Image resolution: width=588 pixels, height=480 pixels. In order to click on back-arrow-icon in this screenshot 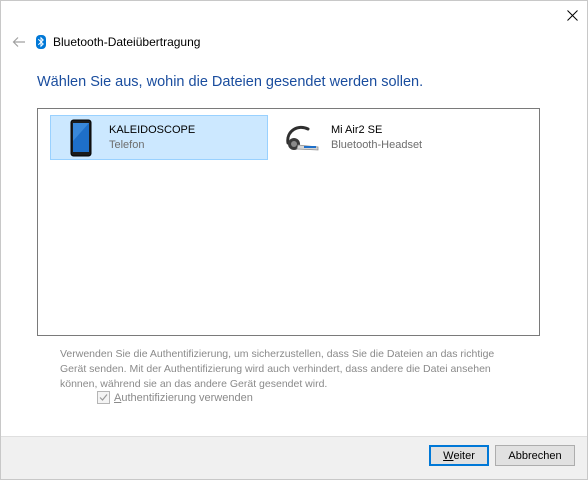, I will do `click(18, 42)`.